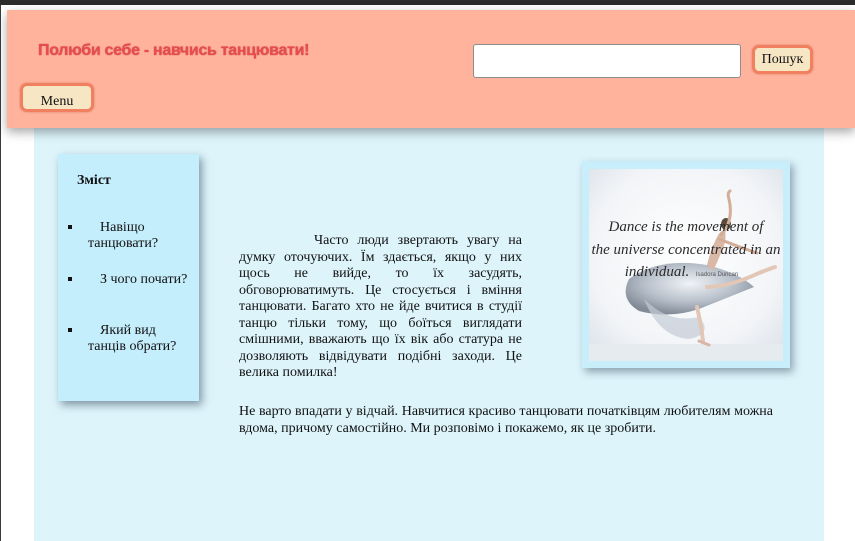 This screenshot has height=541, width=855. Describe the element at coordinates (657, 272) in the screenshot. I see `image-quote-line-3: individual.` at that location.